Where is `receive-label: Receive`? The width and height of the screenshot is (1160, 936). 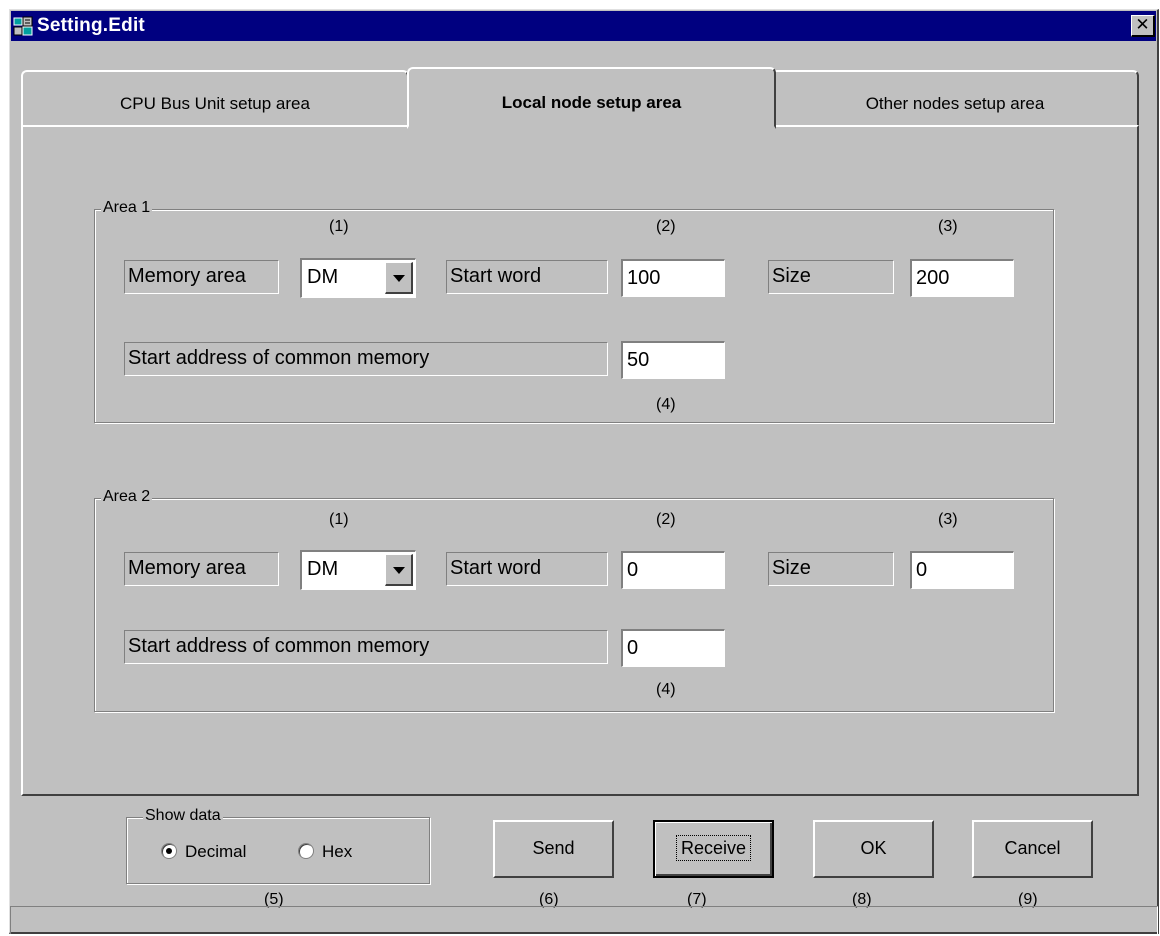
receive-label: Receive is located at coordinates (713, 848).